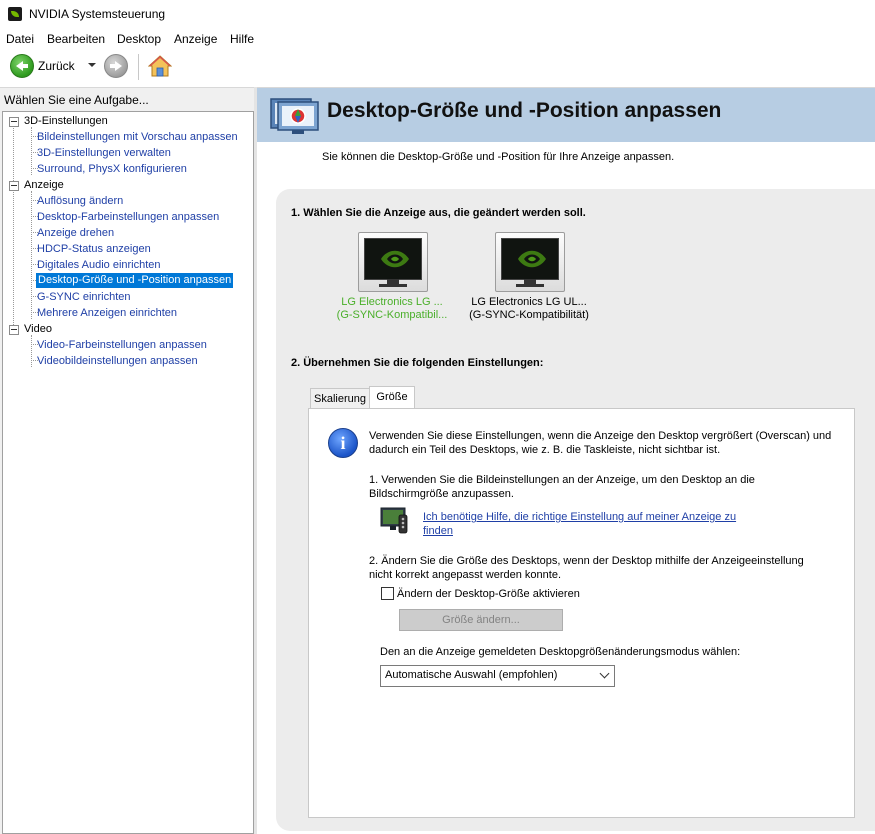  What do you see at coordinates (112, 169) in the screenshot?
I see `tree-item-surround: Surround, PhysX konfigurieren` at bounding box center [112, 169].